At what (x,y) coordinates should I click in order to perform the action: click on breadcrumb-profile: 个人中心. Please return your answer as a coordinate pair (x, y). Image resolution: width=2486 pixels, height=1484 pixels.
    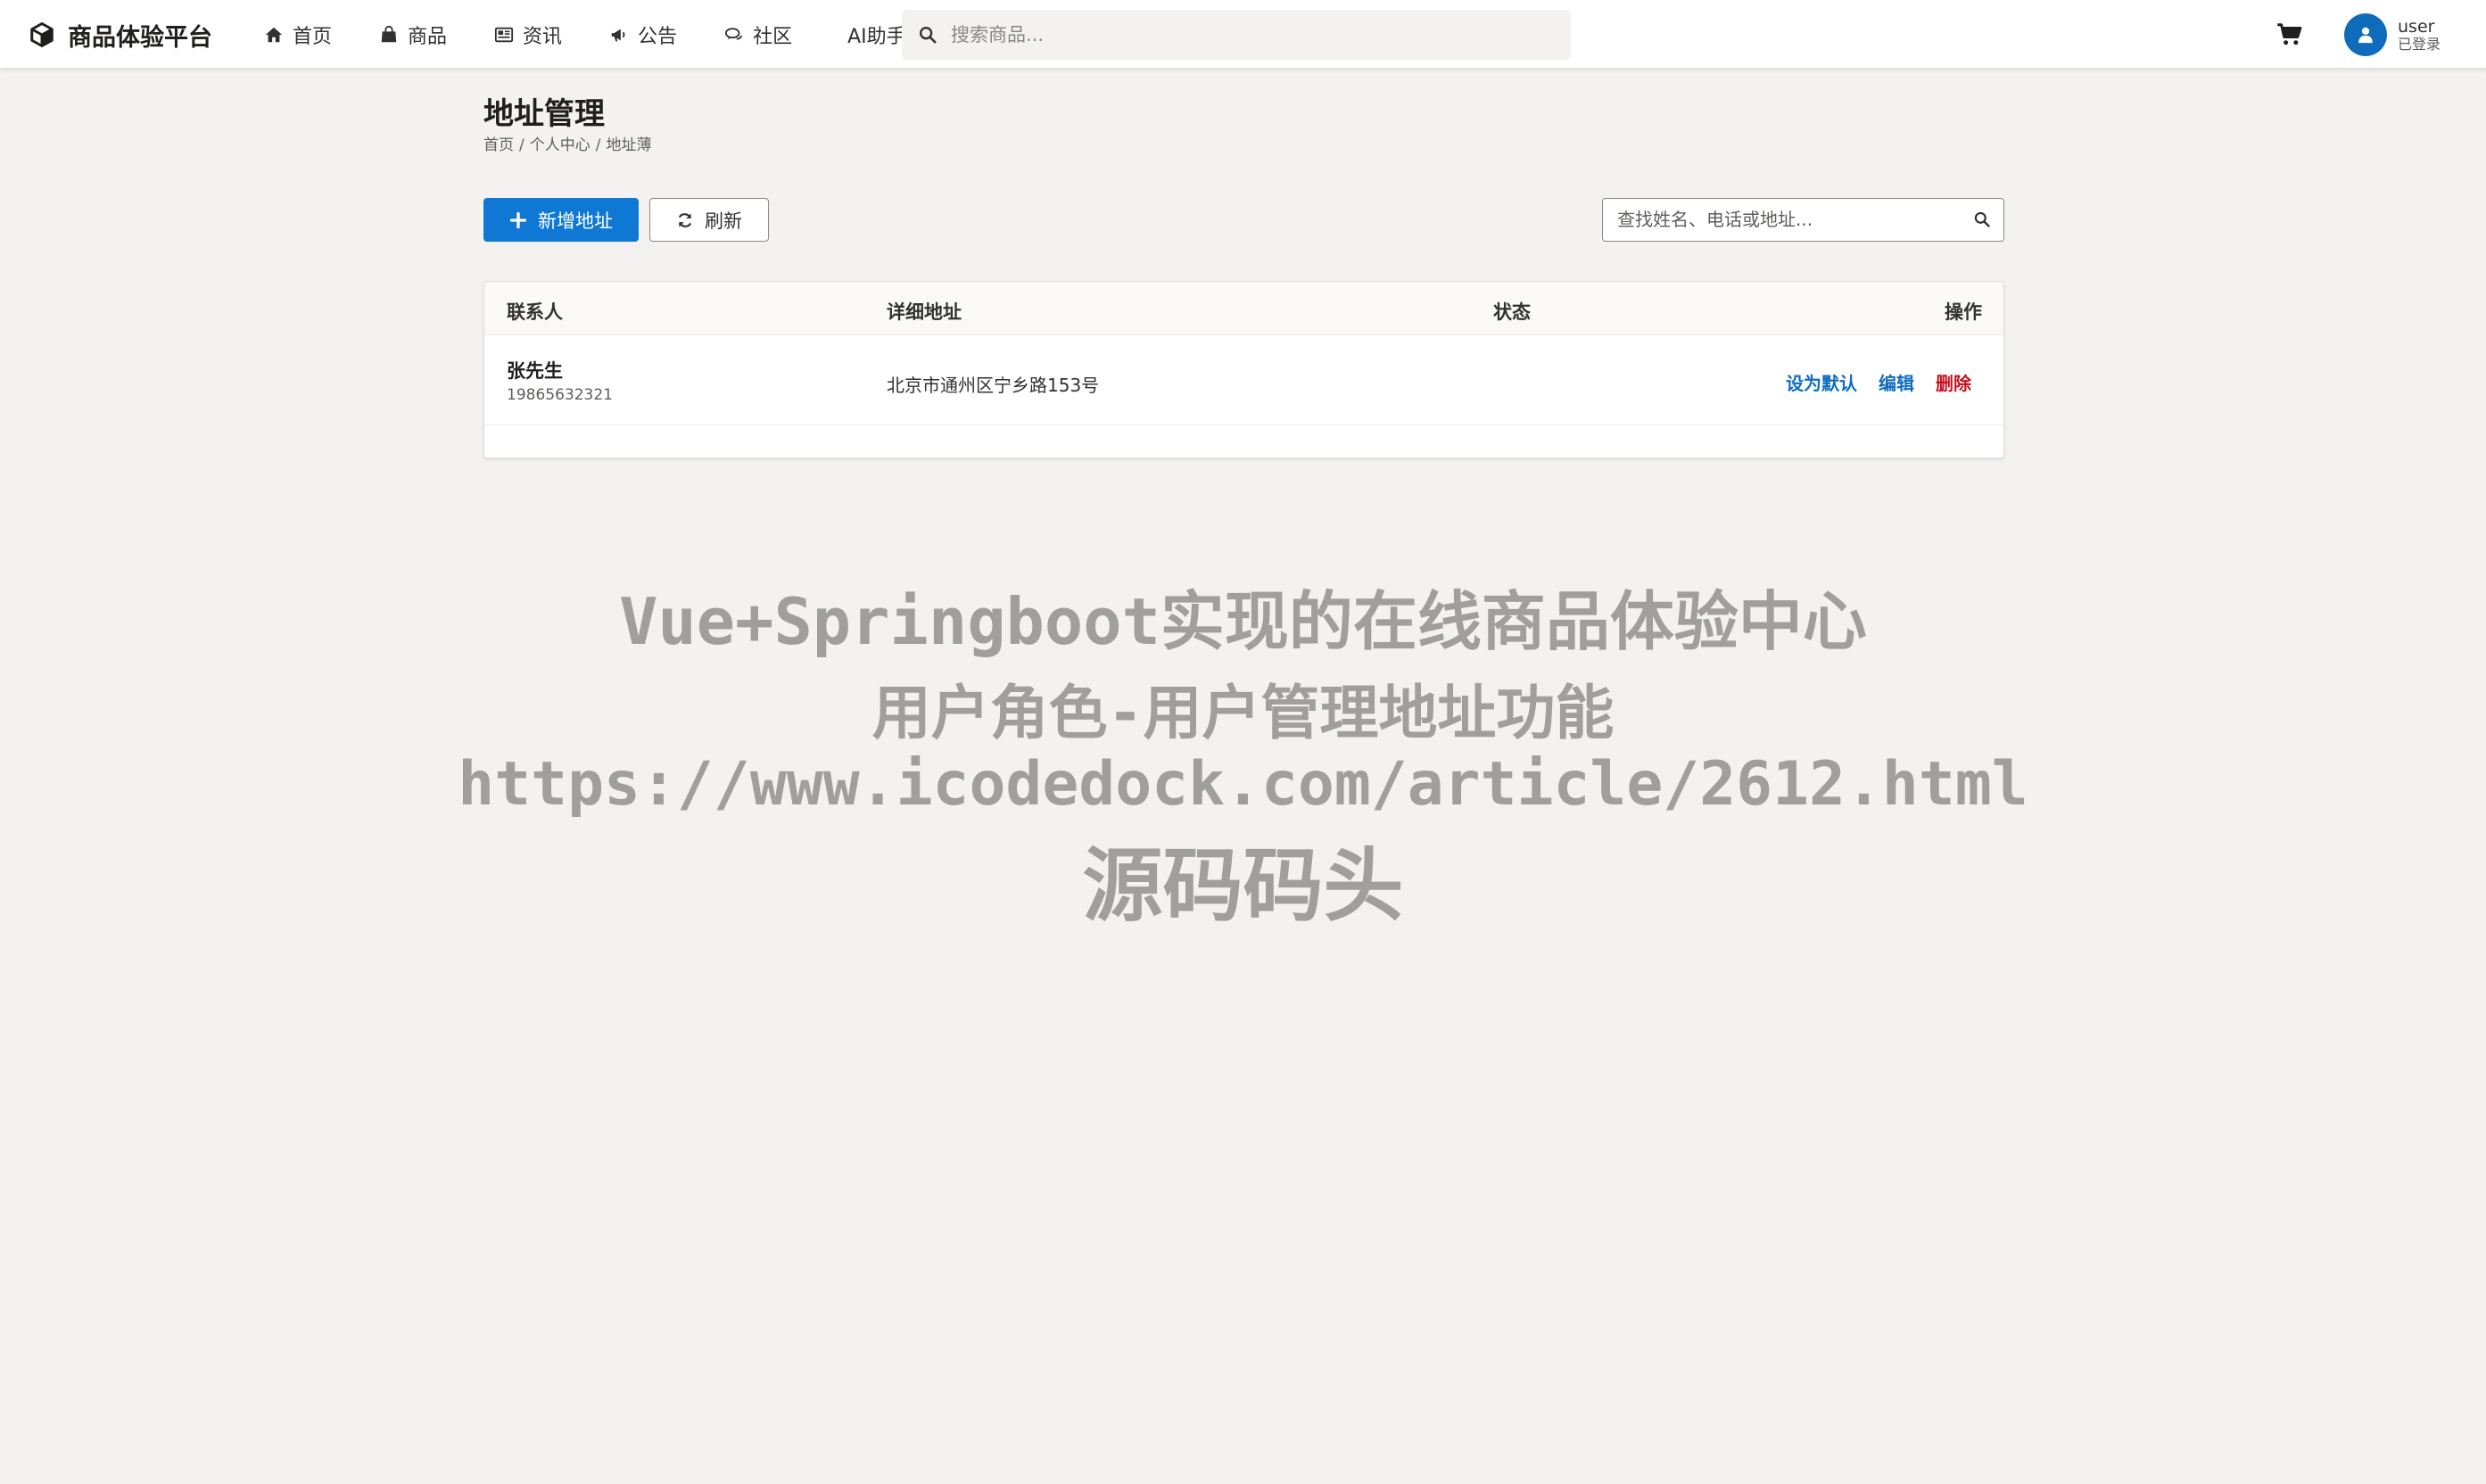
    Looking at the image, I should click on (561, 145).